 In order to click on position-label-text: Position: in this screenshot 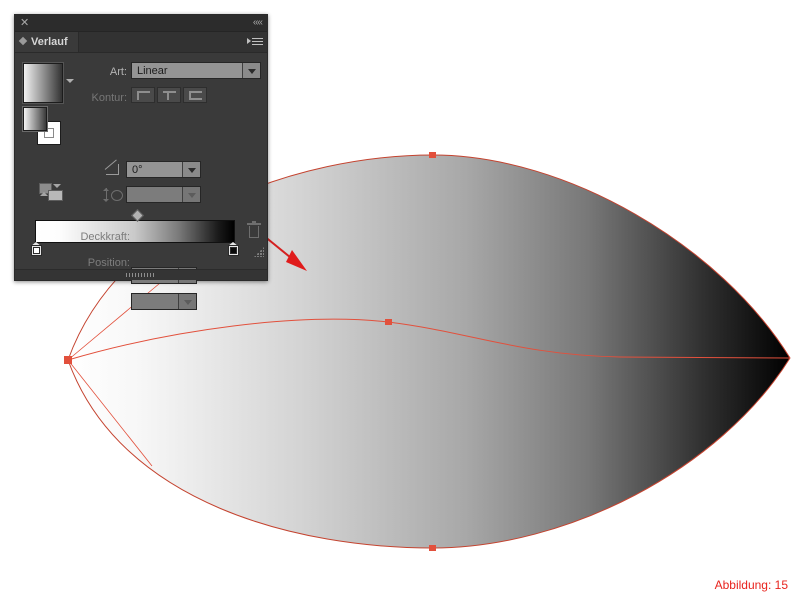, I will do `click(108, 263)`.